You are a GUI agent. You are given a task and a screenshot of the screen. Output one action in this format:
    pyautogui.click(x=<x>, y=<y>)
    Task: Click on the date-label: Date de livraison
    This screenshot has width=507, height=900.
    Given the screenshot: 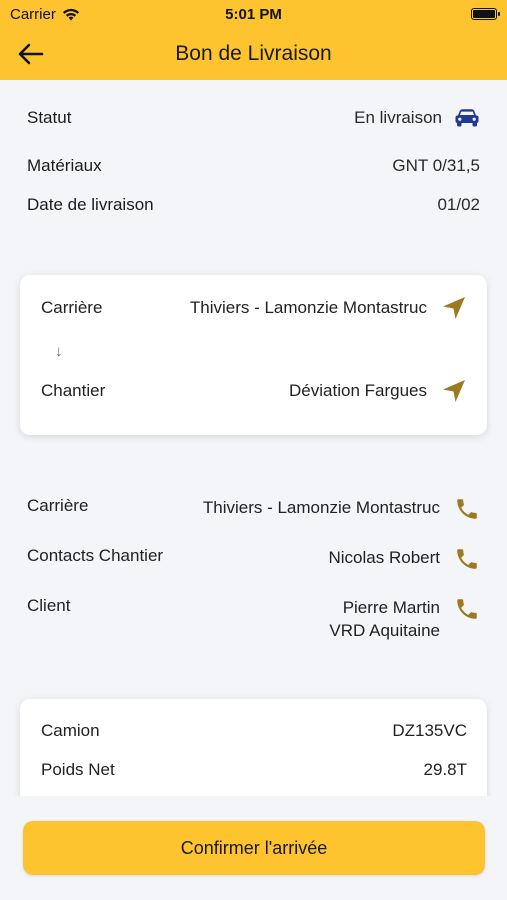 What is the action you would take?
    pyautogui.click(x=90, y=204)
    